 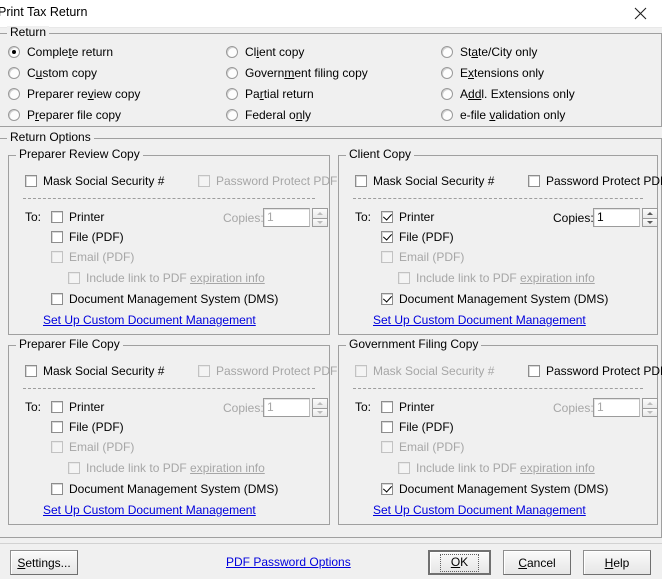 What do you see at coordinates (164, 489) in the screenshot?
I see `preparer-file-copy-dms-checkbox: Document Management System (DMS)` at bounding box center [164, 489].